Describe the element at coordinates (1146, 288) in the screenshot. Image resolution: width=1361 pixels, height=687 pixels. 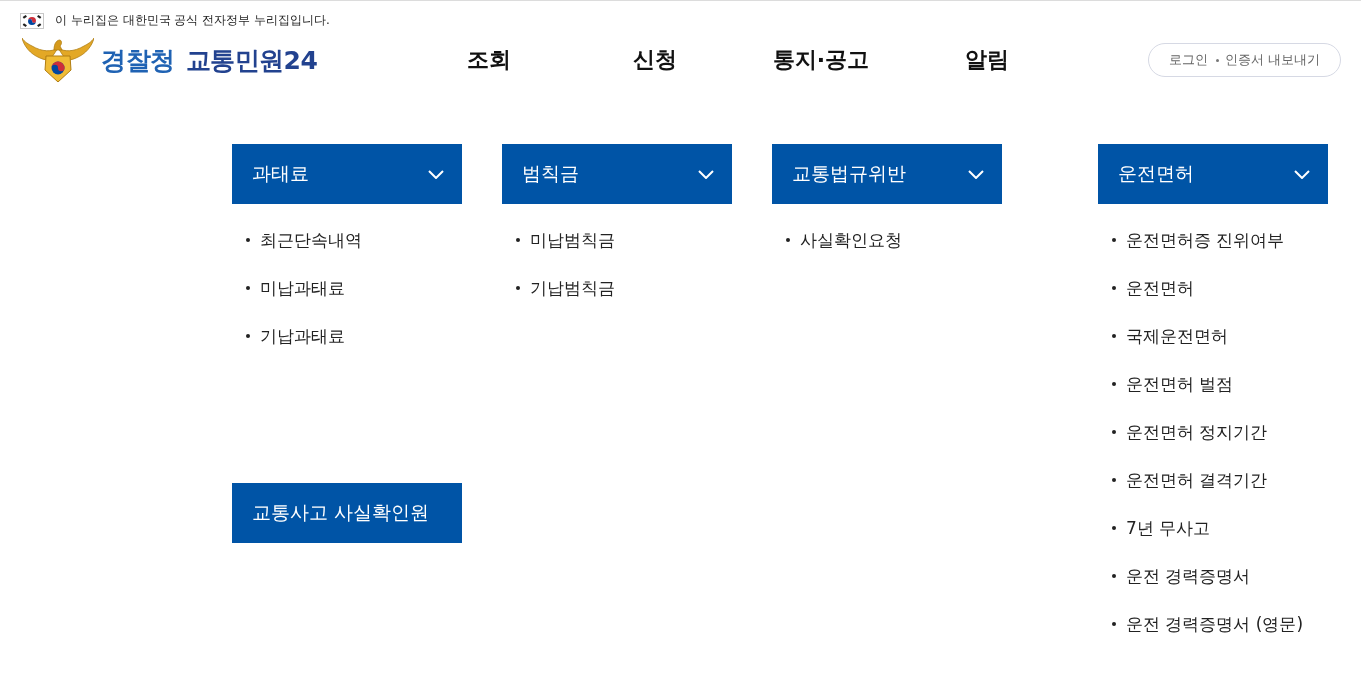
I see `menu-link: 운전면허` at that location.